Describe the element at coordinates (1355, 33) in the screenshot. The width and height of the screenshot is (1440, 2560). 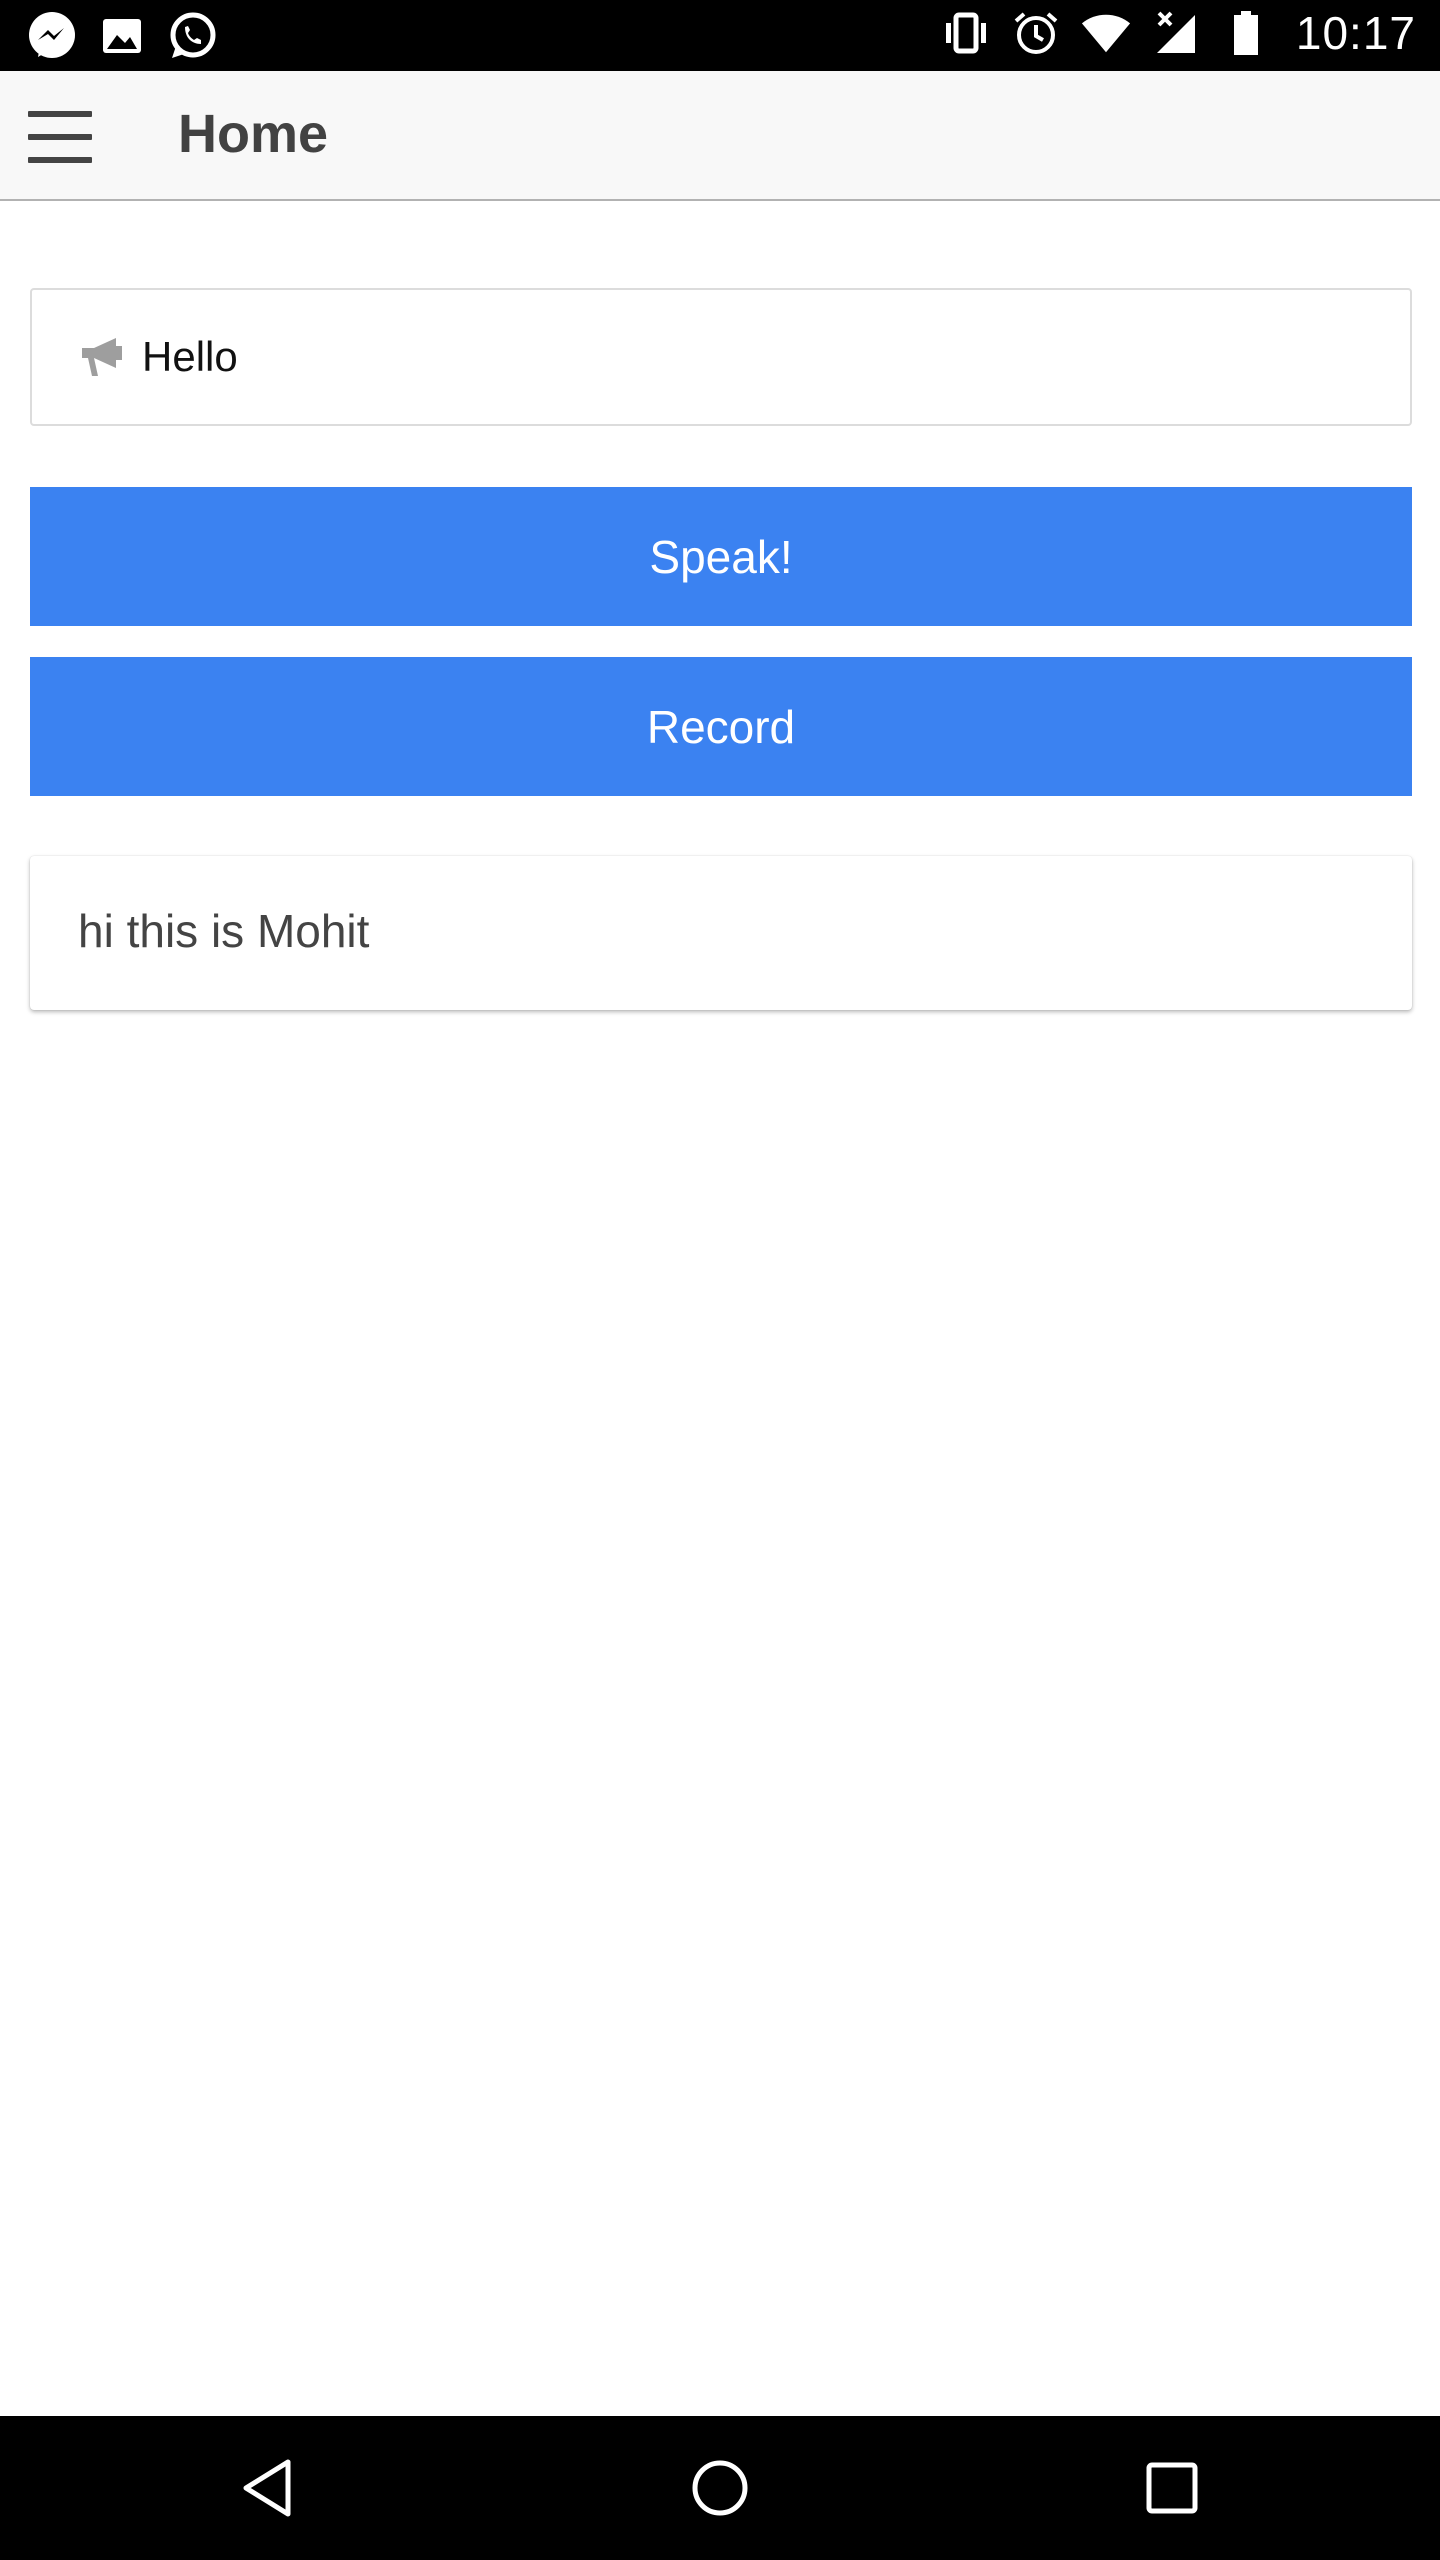
I see `clock: 10:17` at that location.